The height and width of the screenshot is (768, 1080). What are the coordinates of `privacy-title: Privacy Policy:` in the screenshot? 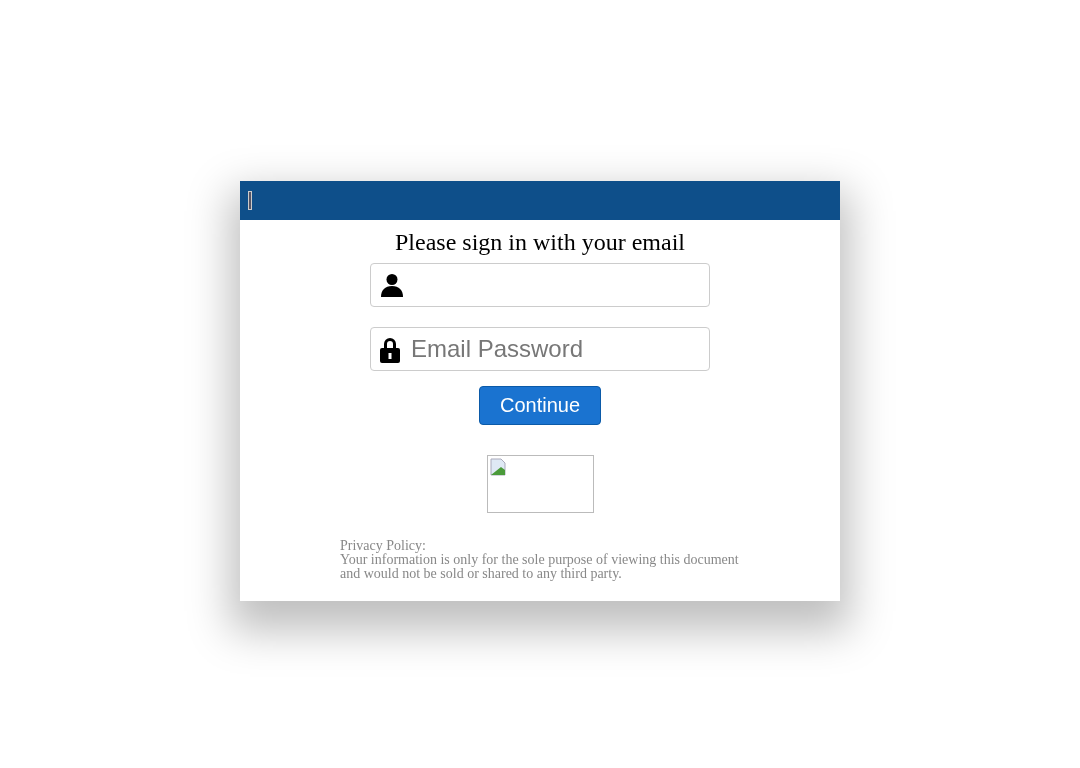 It's located at (383, 546).